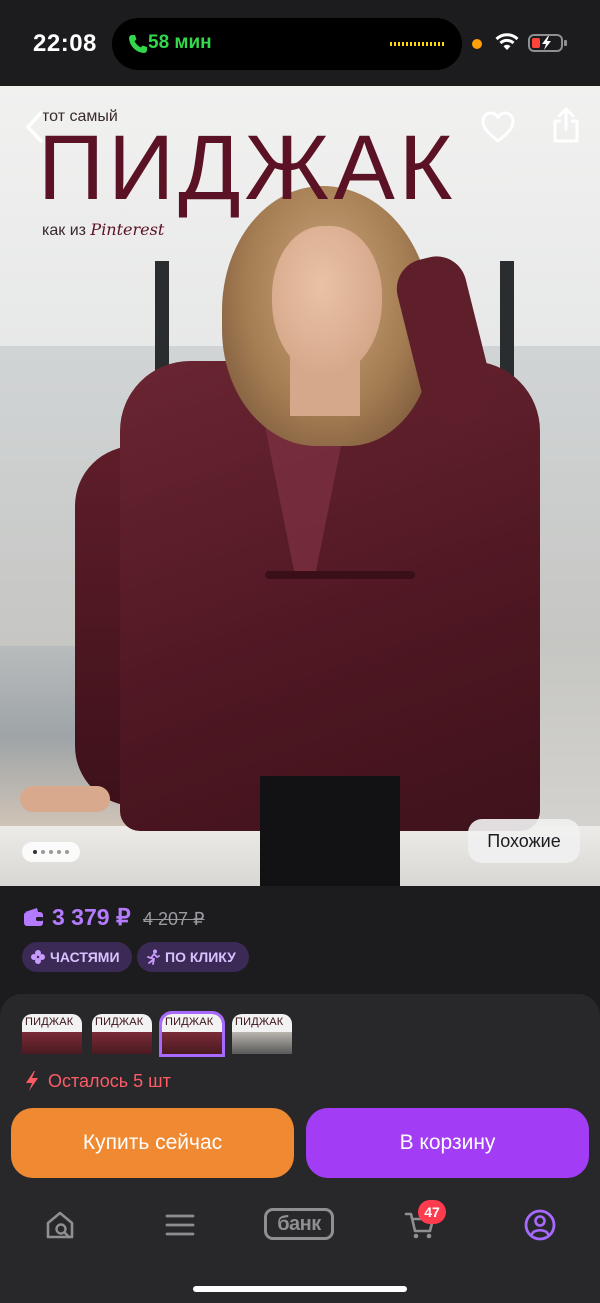  I want to click on add-to-cart-button: В корзину, so click(447, 1143).